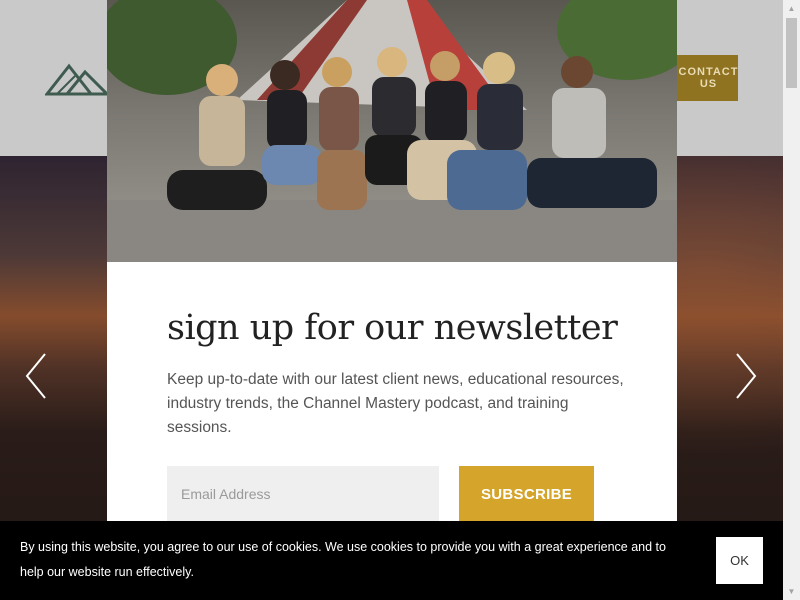  Describe the element at coordinates (739, 560) in the screenshot. I see `cookie-ok-button: OK` at that location.